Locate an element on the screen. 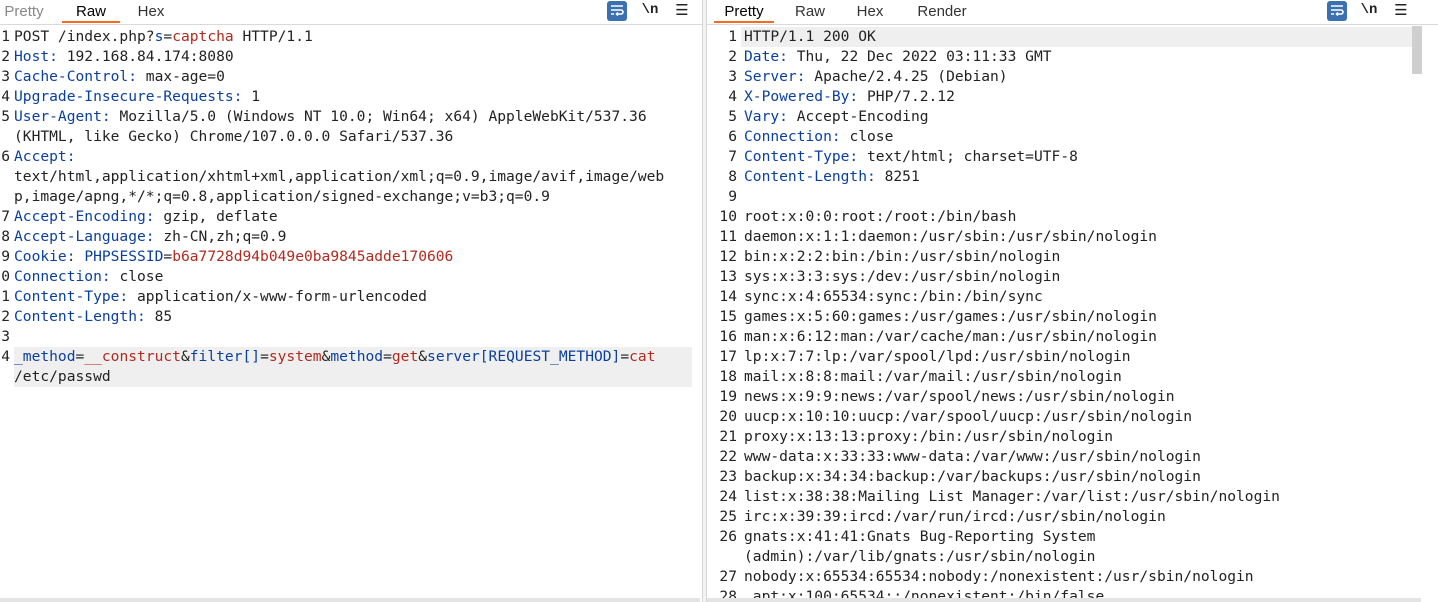  code-line: /etc/passwd is located at coordinates (351, 377).